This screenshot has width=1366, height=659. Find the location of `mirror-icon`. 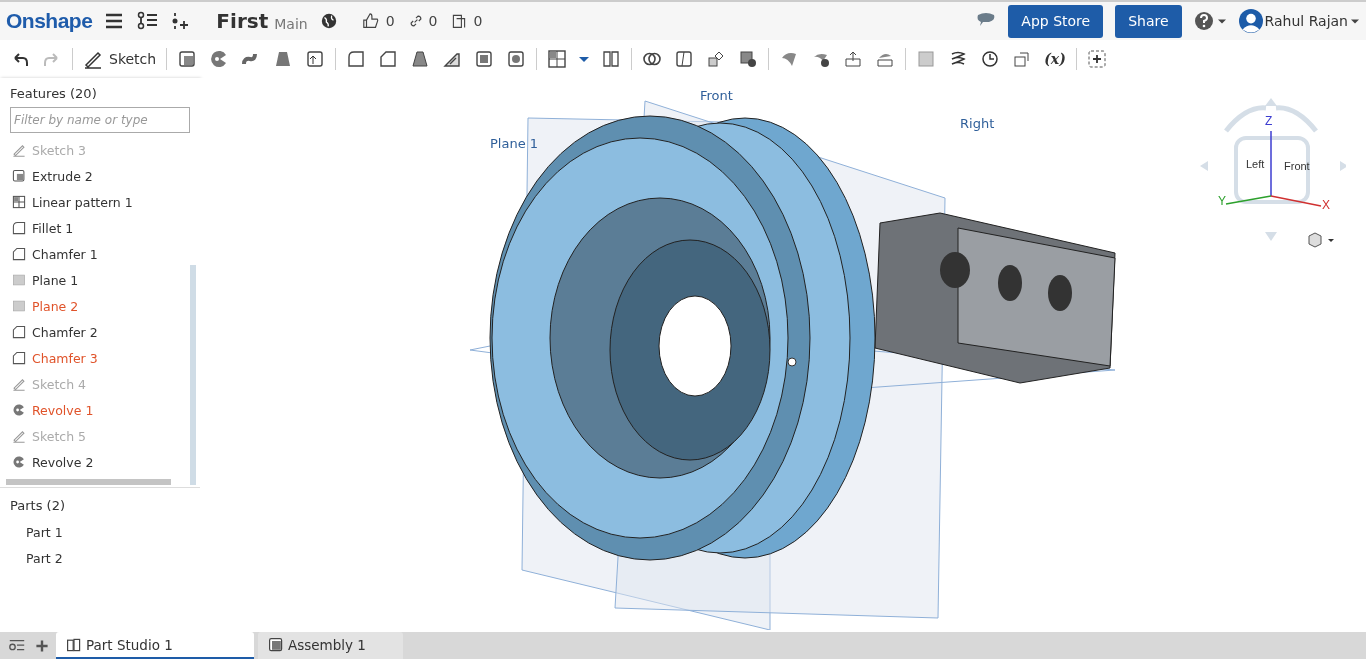

mirror-icon is located at coordinates (611, 59).